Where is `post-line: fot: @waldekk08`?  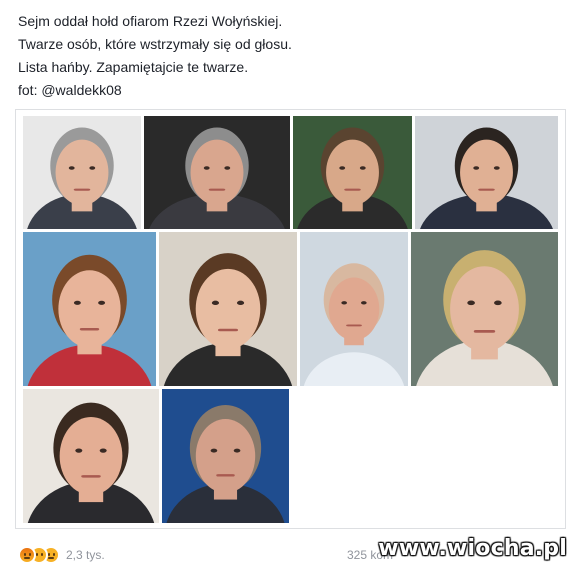
post-line: fot: @waldekk08 is located at coordinates (155, 90).